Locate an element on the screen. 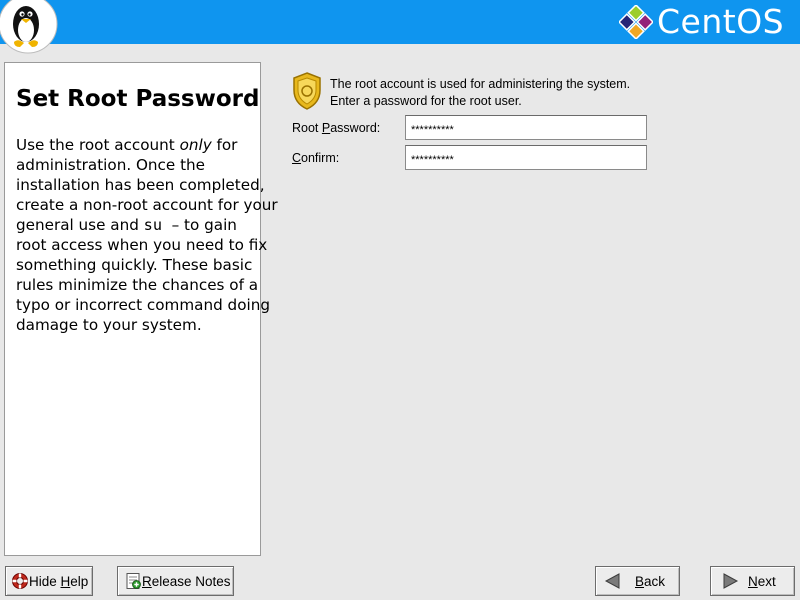  help-line: Use the root account only for is located at coordinates (127, 145).